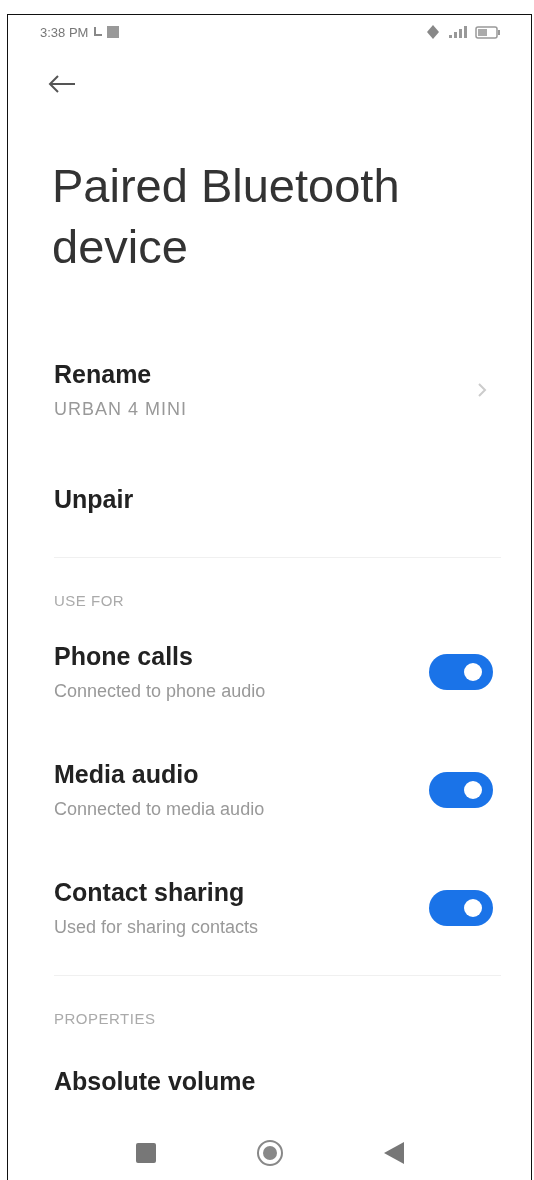 This screenshot has width=534, height=1180. What do you see at coordinates (226, 216) in the screenshot?
I see `page-title: Paired Bluetooth device` at bounding box center [226, 216].